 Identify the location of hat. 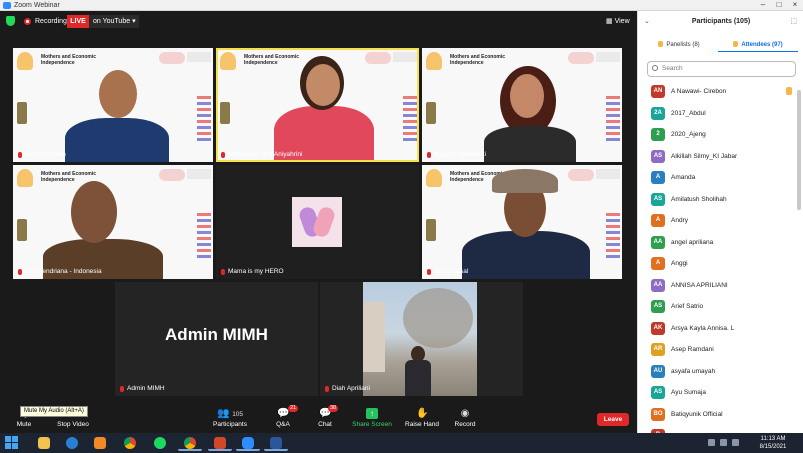
(525, 181).